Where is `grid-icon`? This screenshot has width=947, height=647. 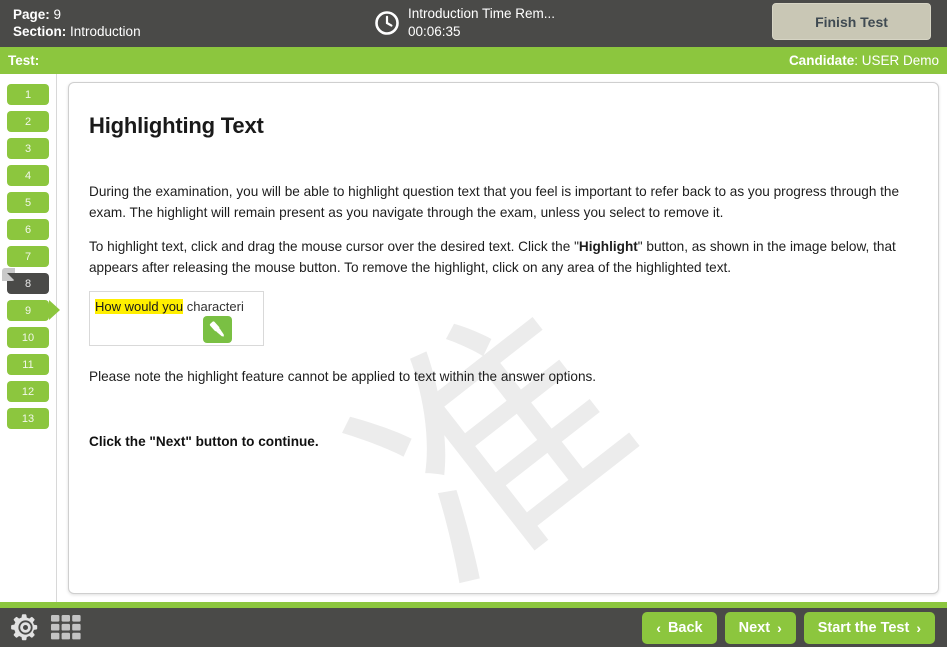
grid-icon is located at coordinates (66, 630).